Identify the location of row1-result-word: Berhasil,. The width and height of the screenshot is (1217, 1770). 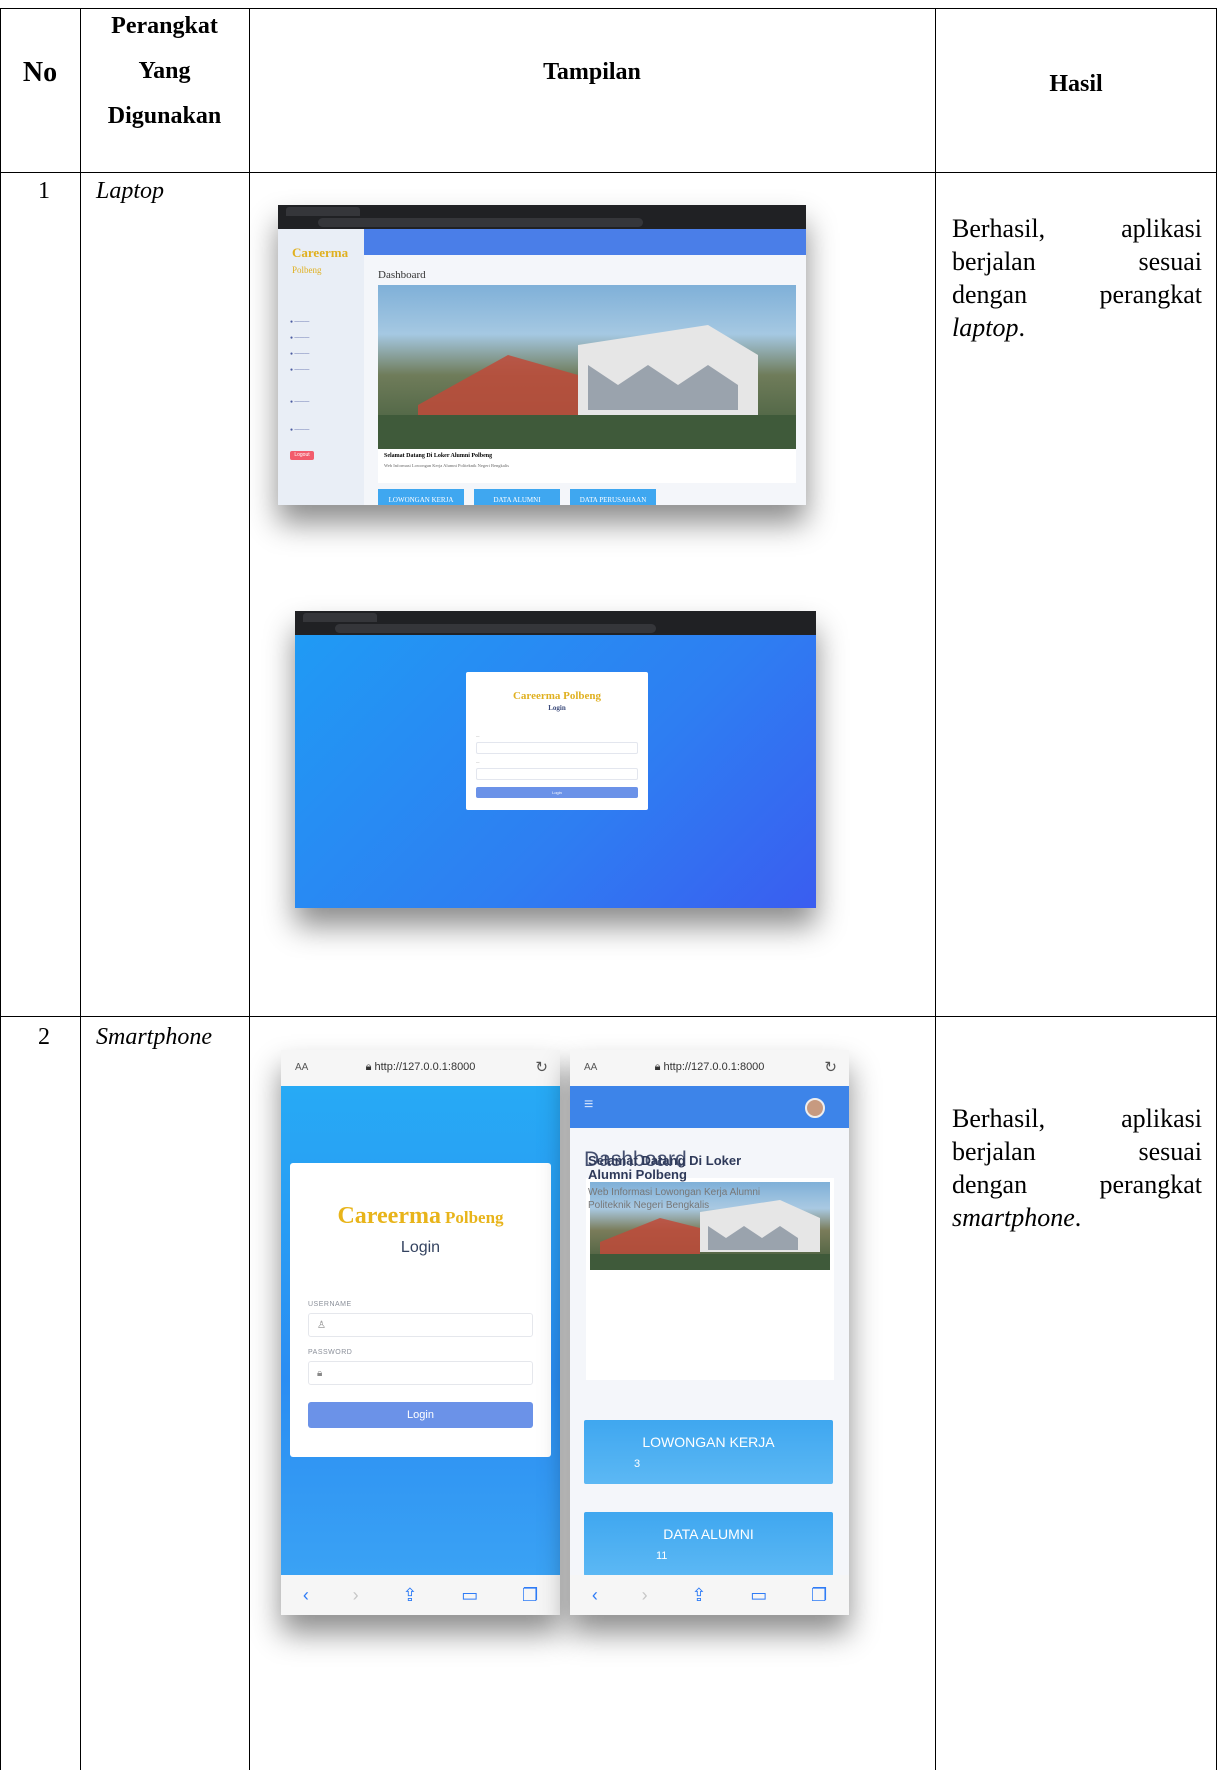
(999, 228).